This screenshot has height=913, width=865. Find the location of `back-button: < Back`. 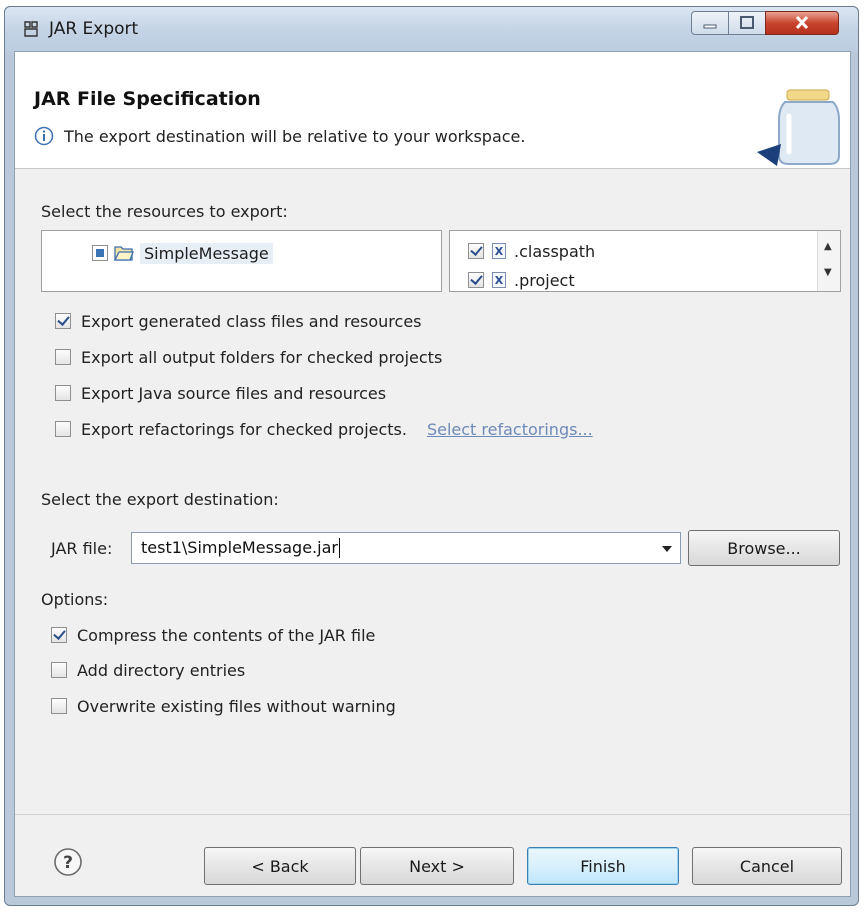

back-button: < Back is located at coordinates (280, 866).